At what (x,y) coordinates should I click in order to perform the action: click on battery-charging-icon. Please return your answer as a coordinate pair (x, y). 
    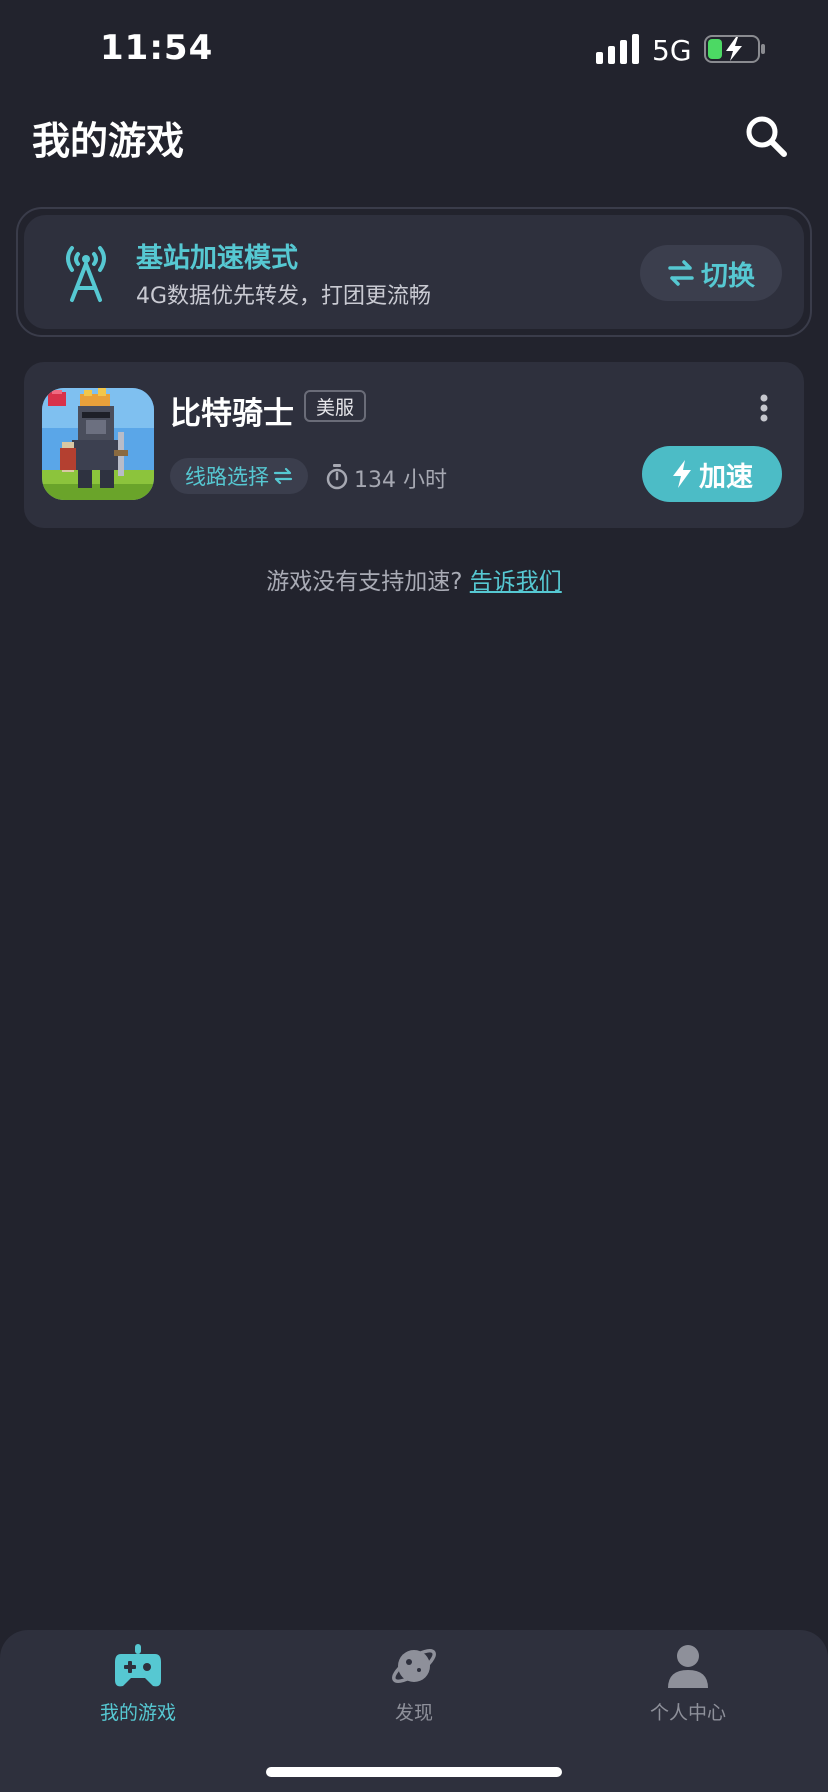
    Looking at the image, I should click on (734, 49).